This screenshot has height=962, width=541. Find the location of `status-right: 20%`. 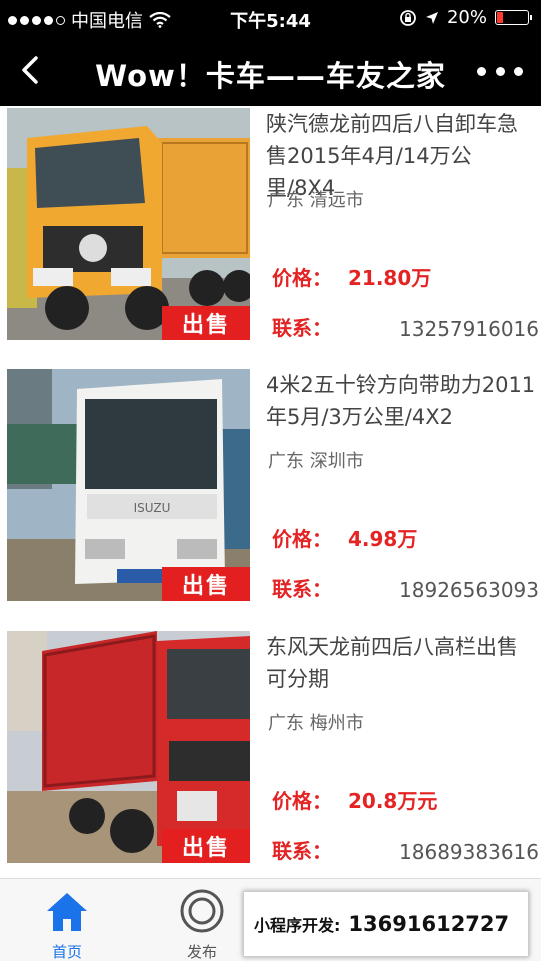

status-right: 20% is located at coordinates (465, 17).